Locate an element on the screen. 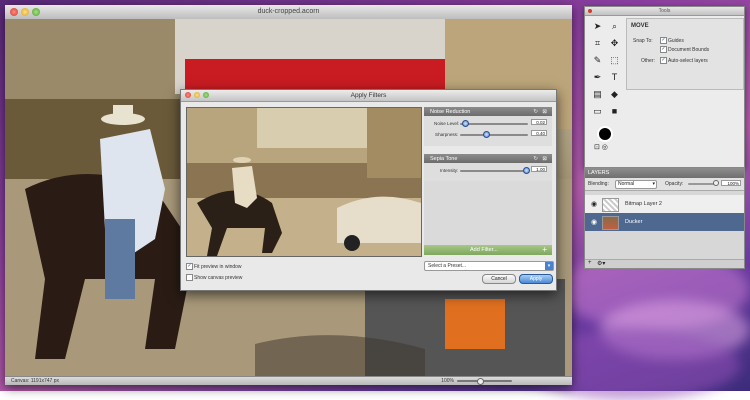 The width and height of the screenshot is (750, 400). add-layer-icon: + is located at coordinates (590, 263).